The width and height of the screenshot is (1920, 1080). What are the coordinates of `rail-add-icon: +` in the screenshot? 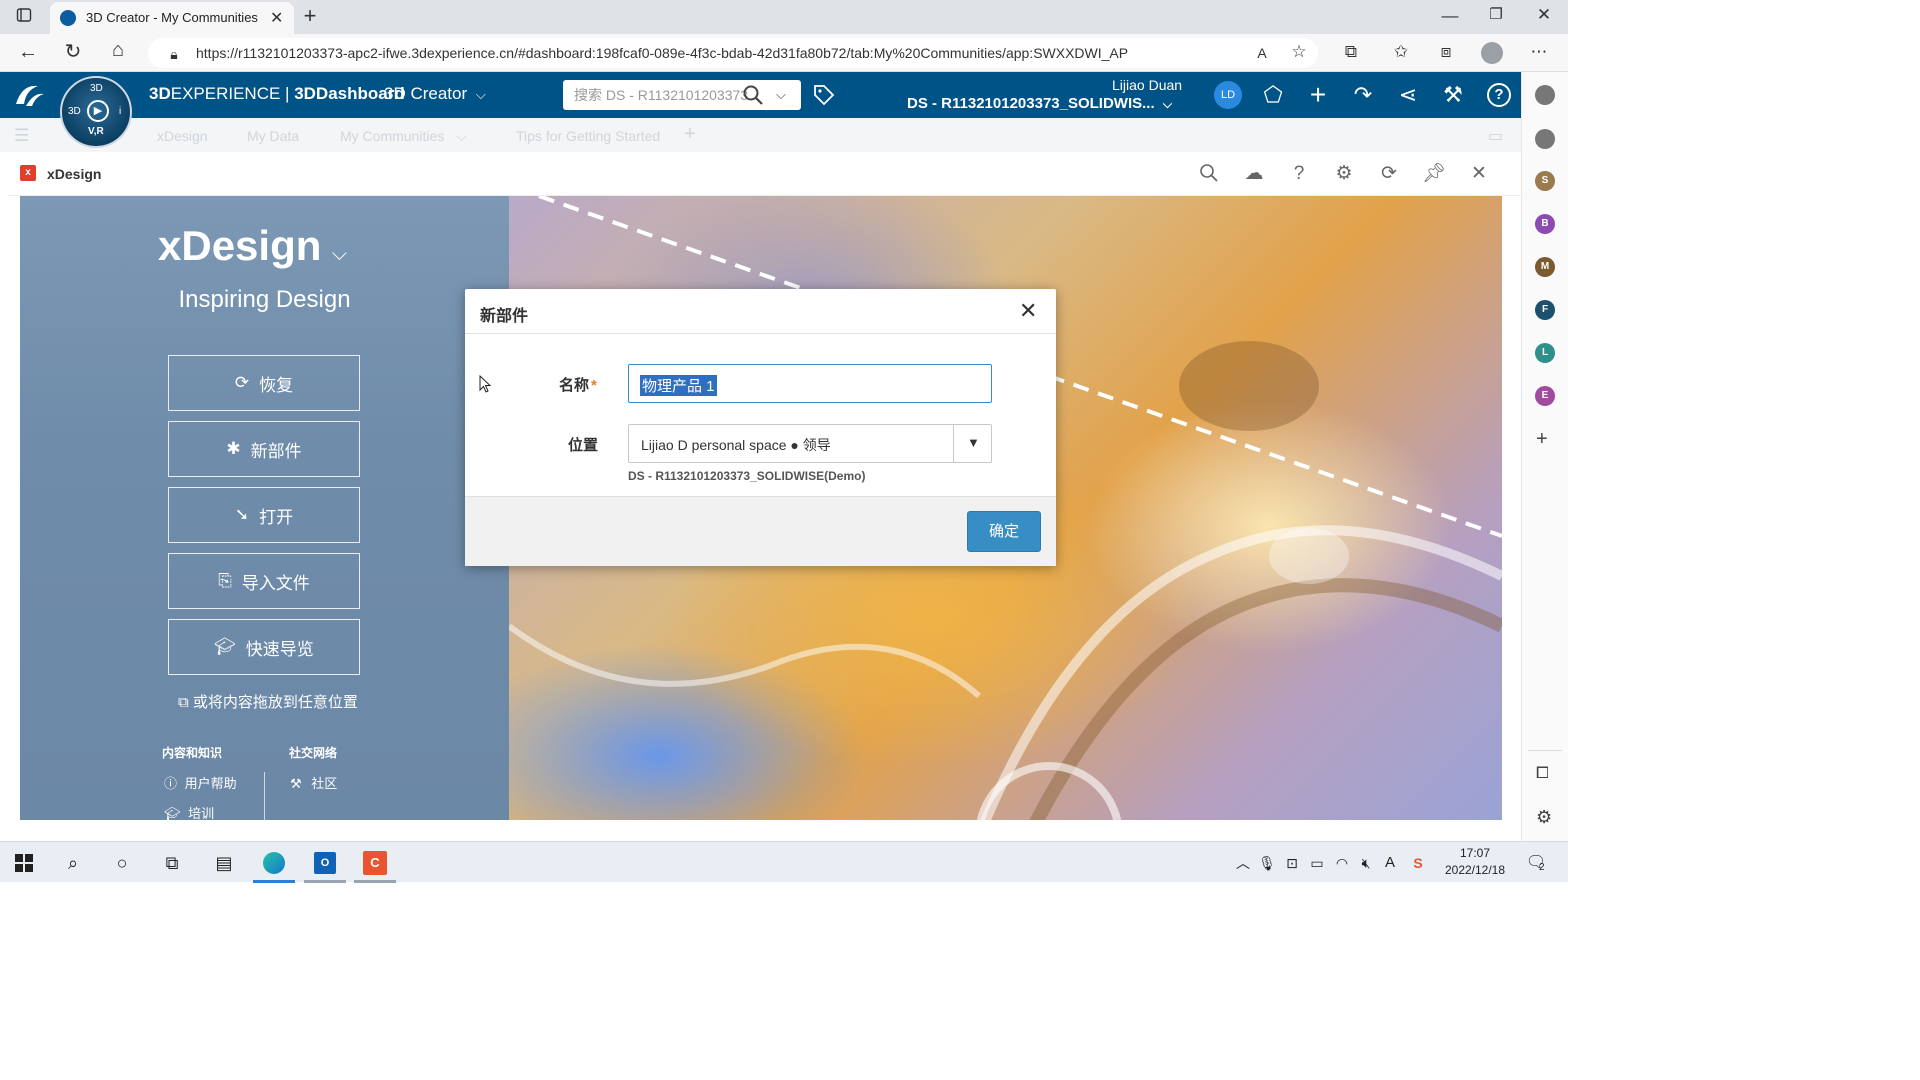 It's located at (1542, 439).